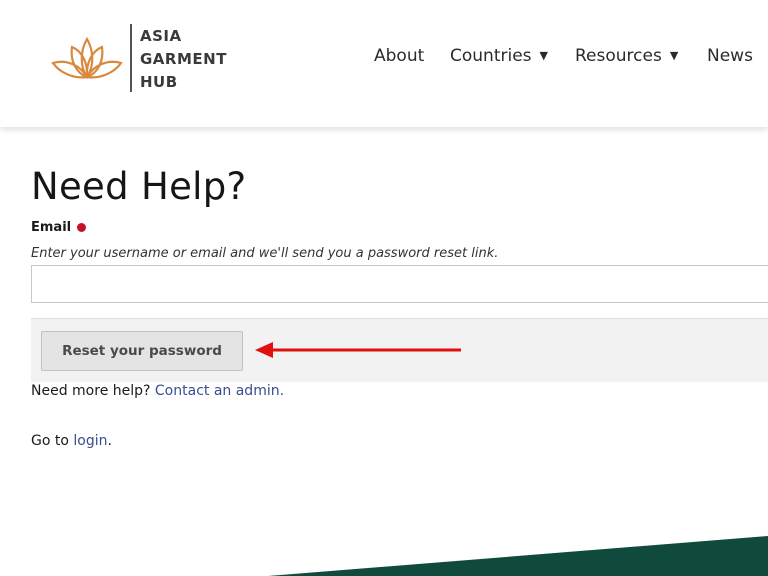  I want to click on nav-item-countries: Countries ▼, so click(499, 56).